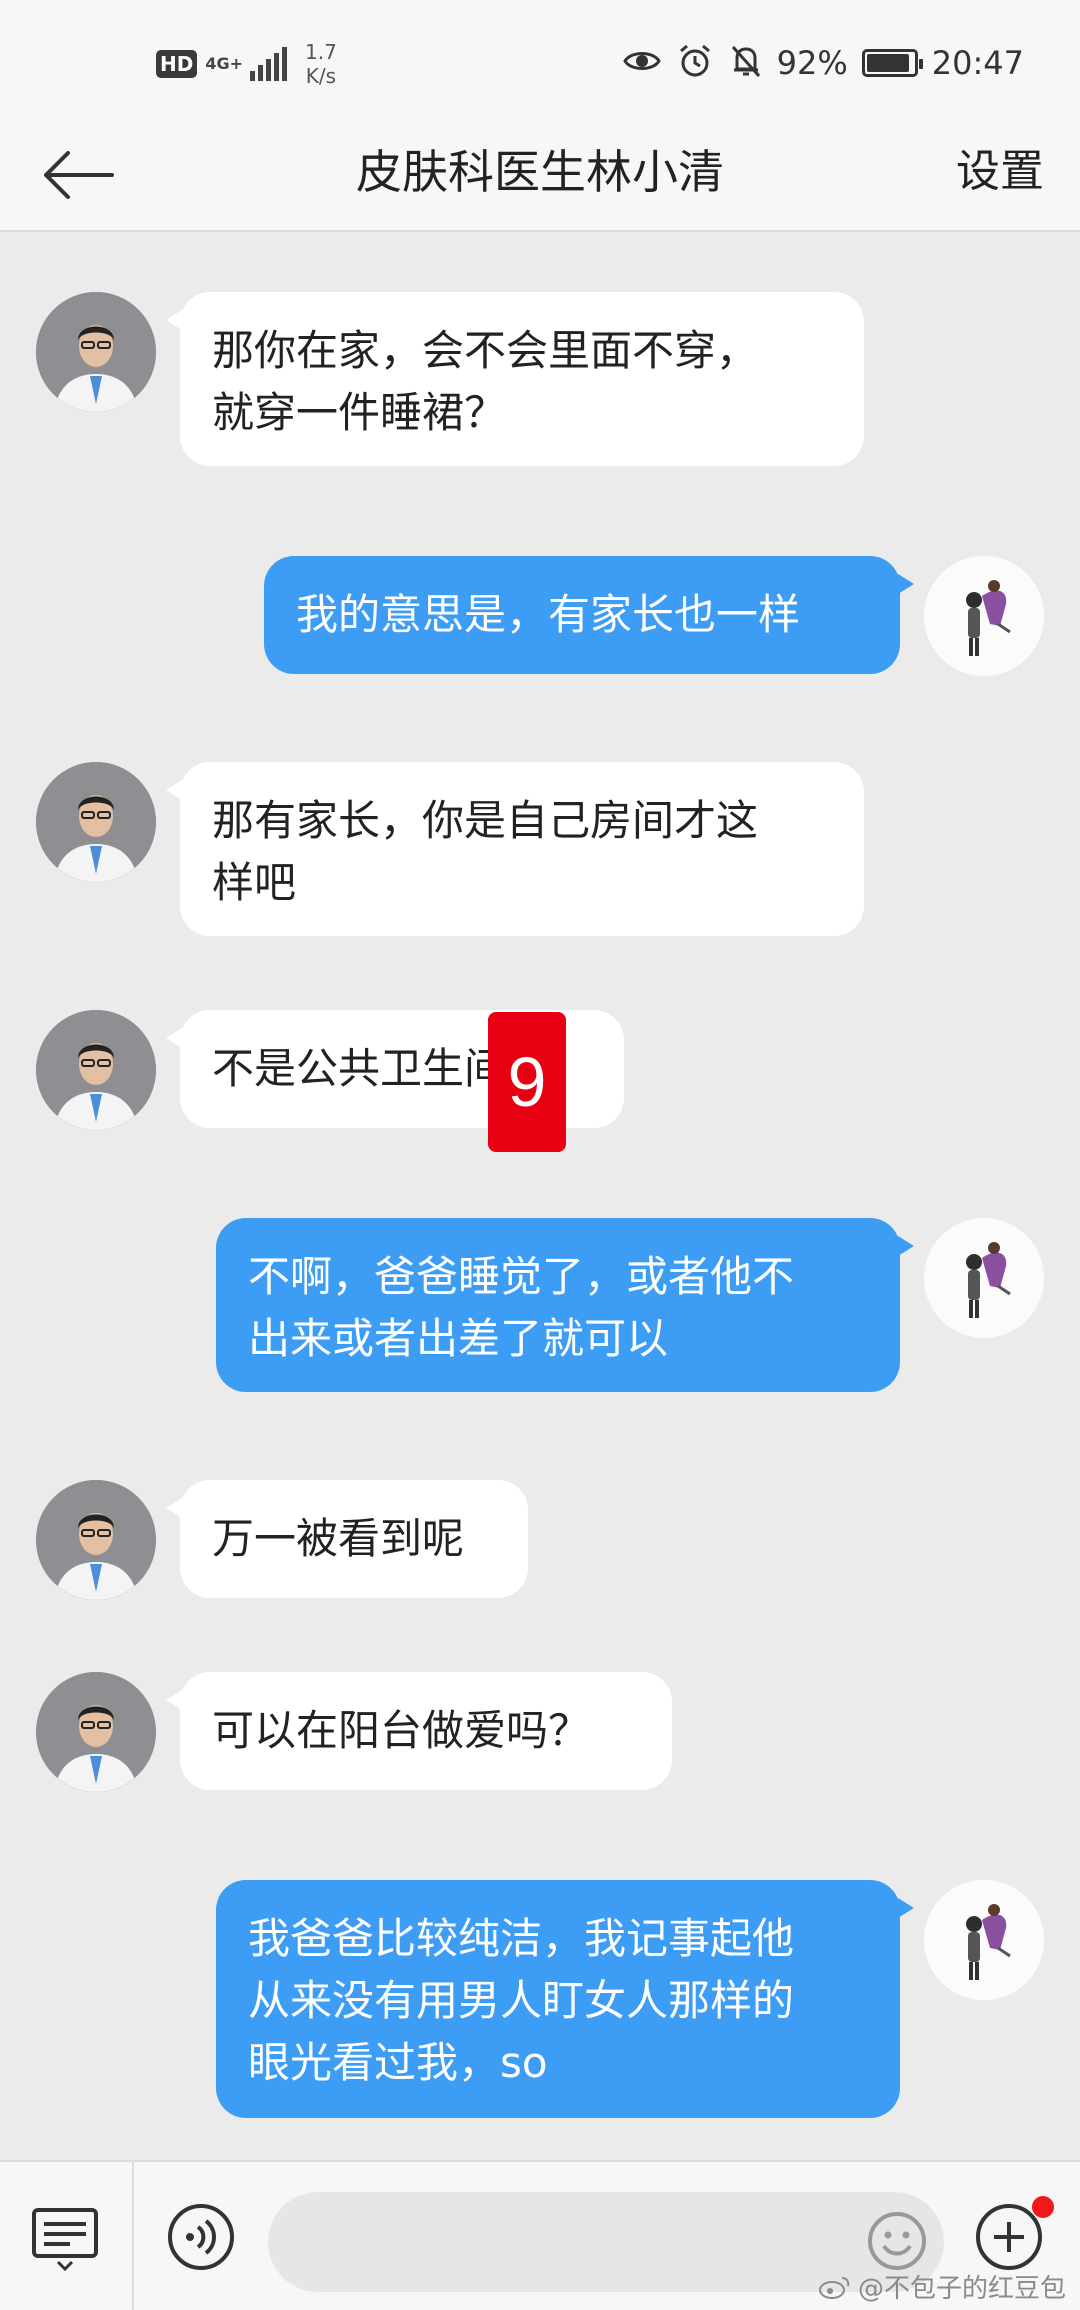 Image resolution: width=1080 pixels, height=2310 pixels. Describe the element at coordinates (65, 2240) in the screenshot. I see `keyboard-menu-icon` at that location.